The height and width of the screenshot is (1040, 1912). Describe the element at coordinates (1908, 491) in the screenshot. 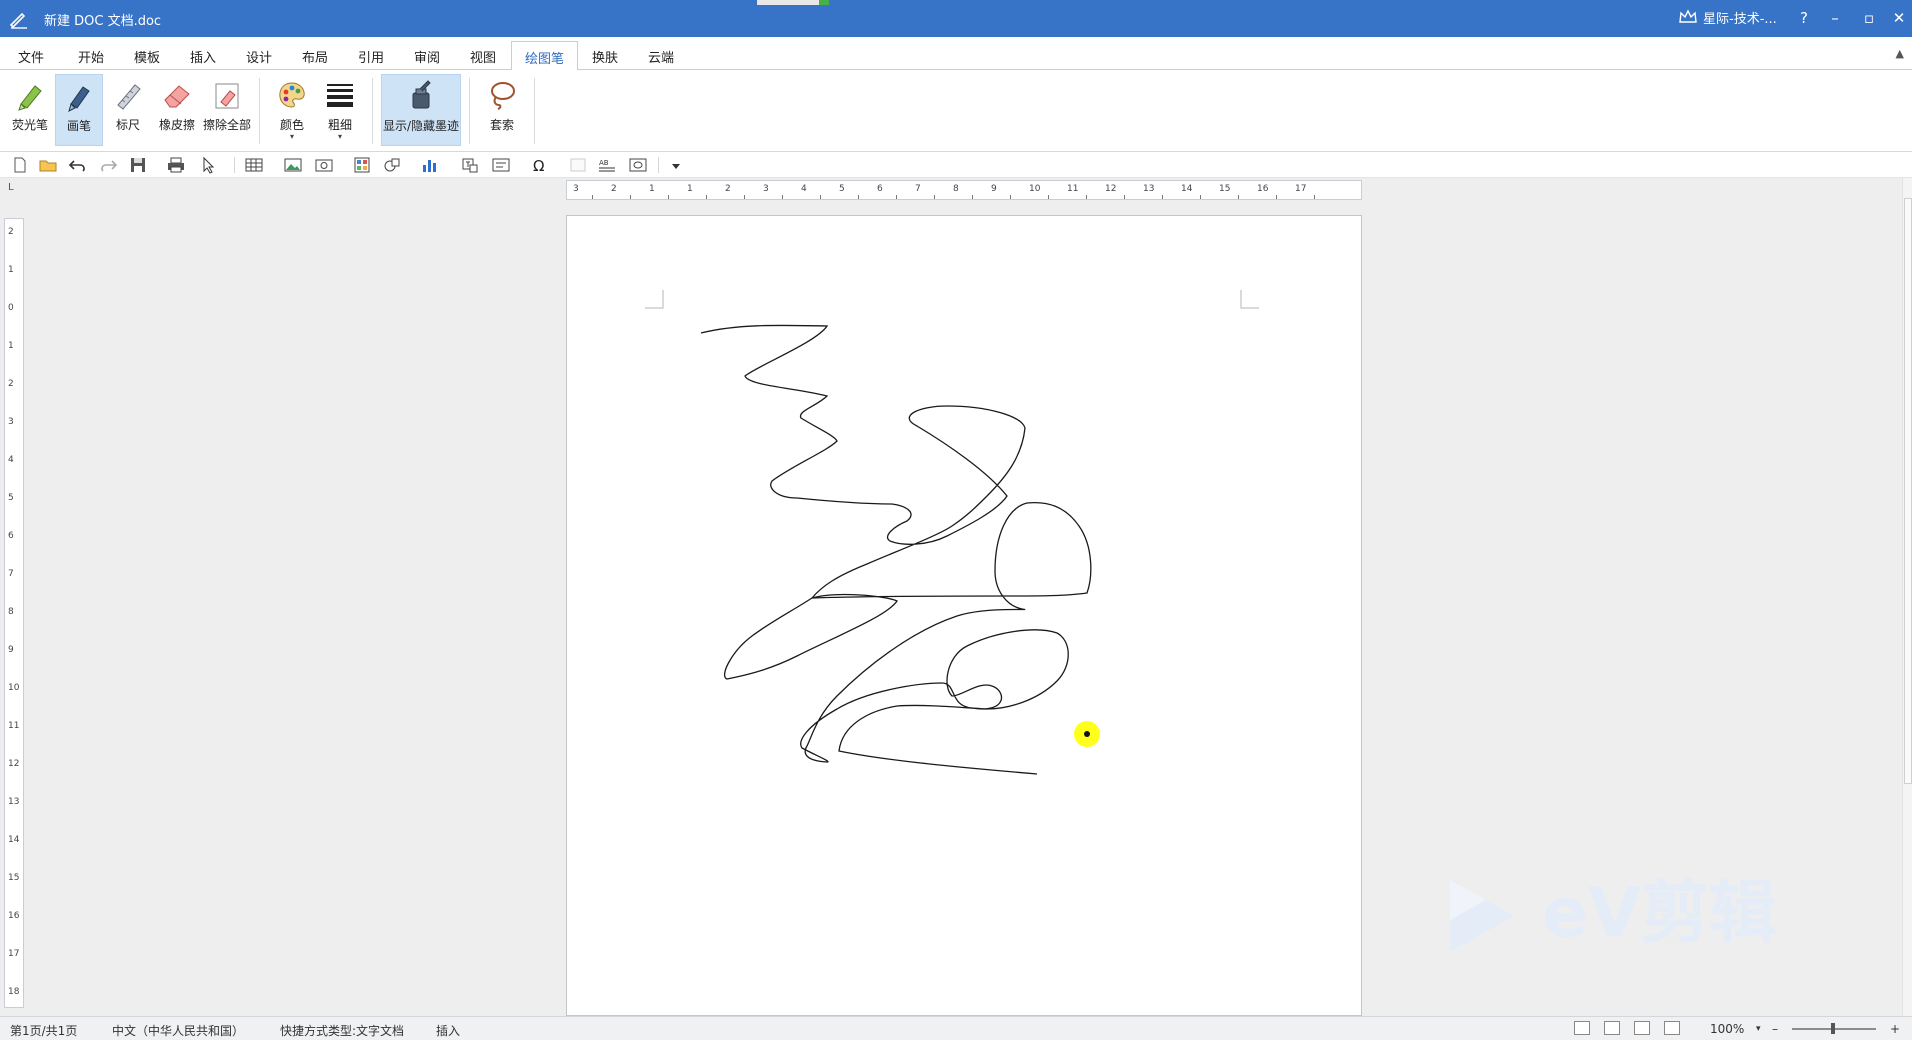

I see `vertical-scrollbar-thumb` at that location.